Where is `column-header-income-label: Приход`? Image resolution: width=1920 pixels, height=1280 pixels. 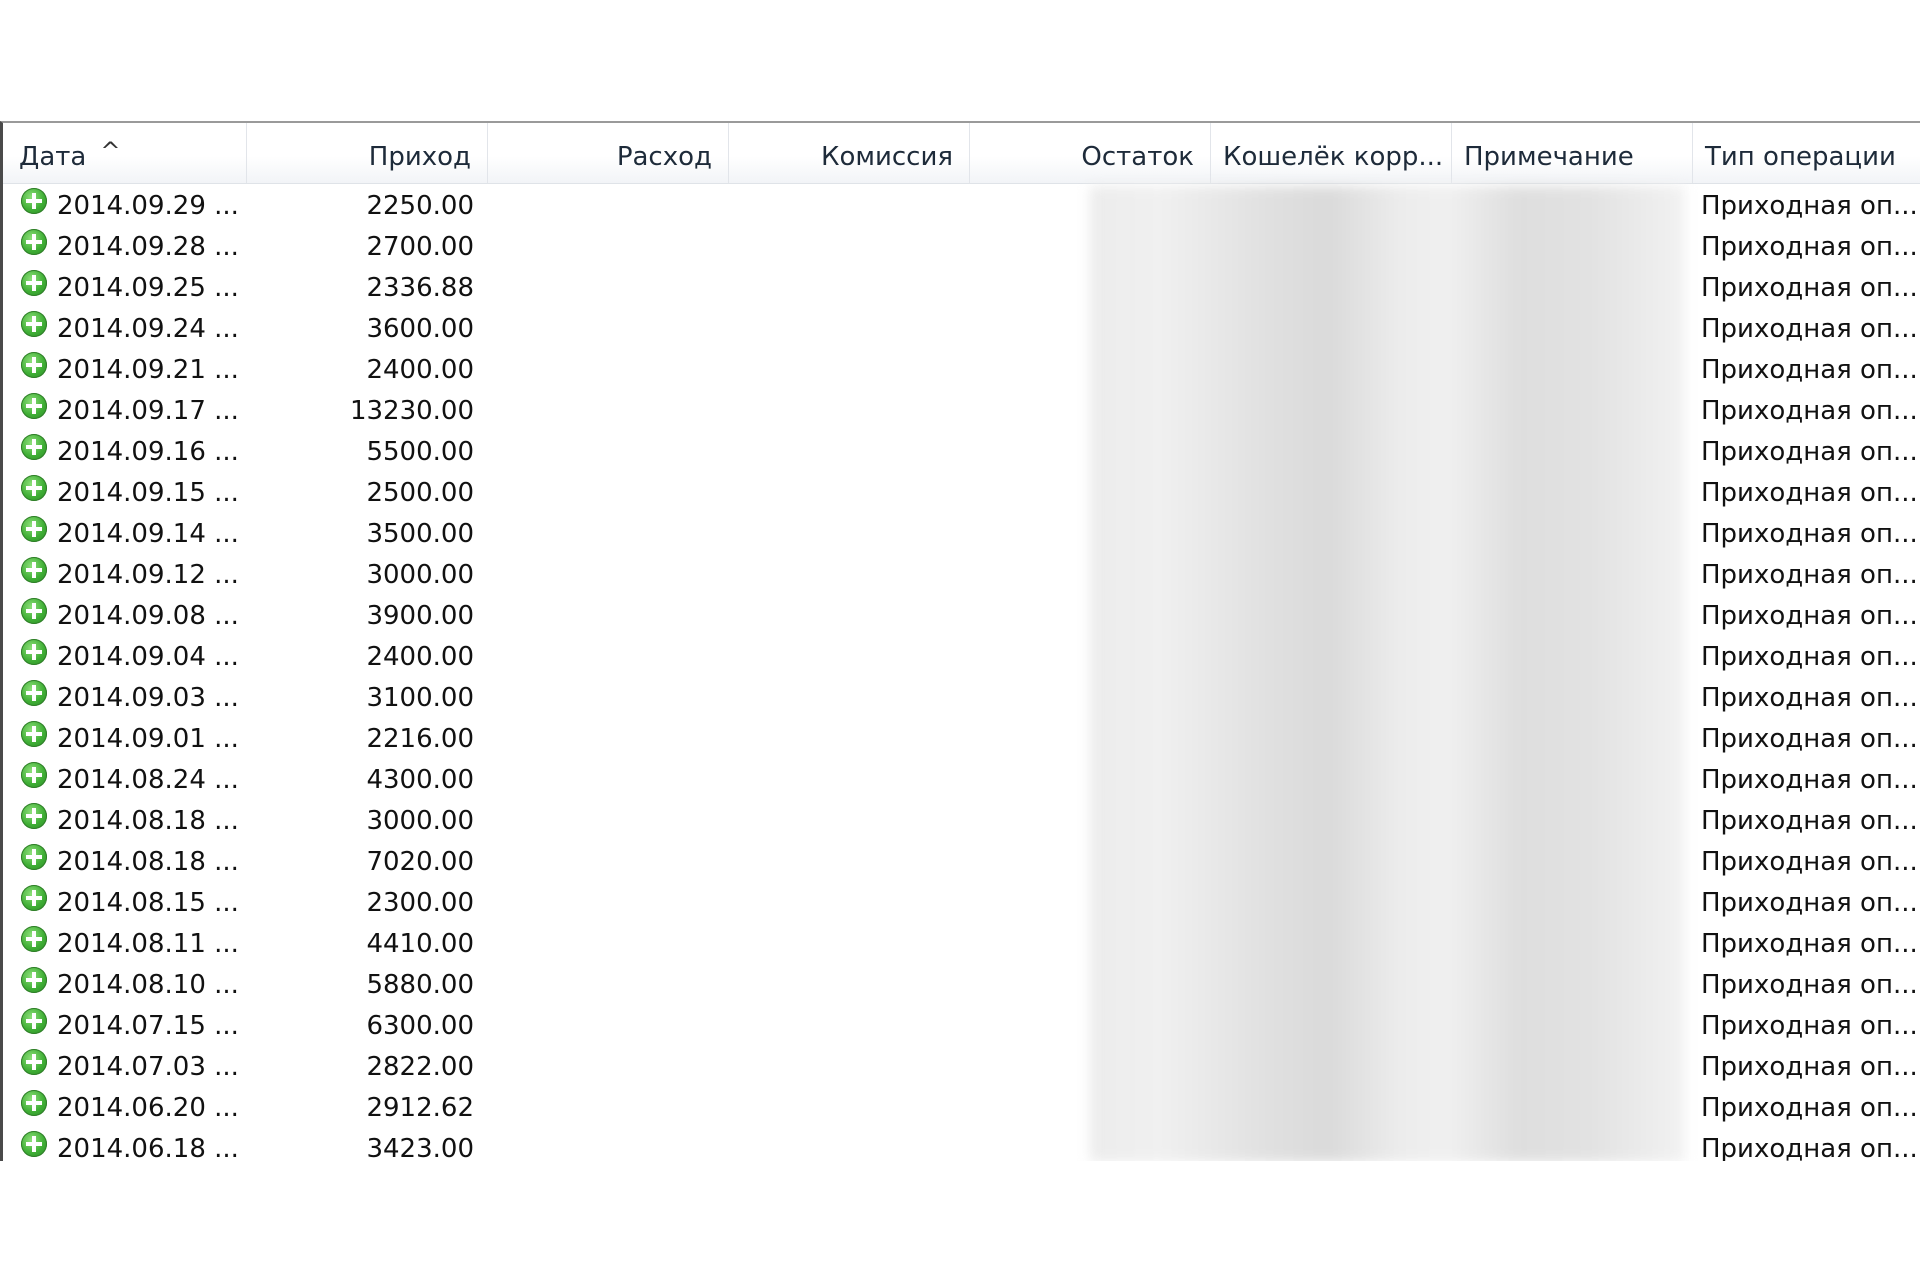
column-header-income-label: Приход is located at coordinates (419, 157).